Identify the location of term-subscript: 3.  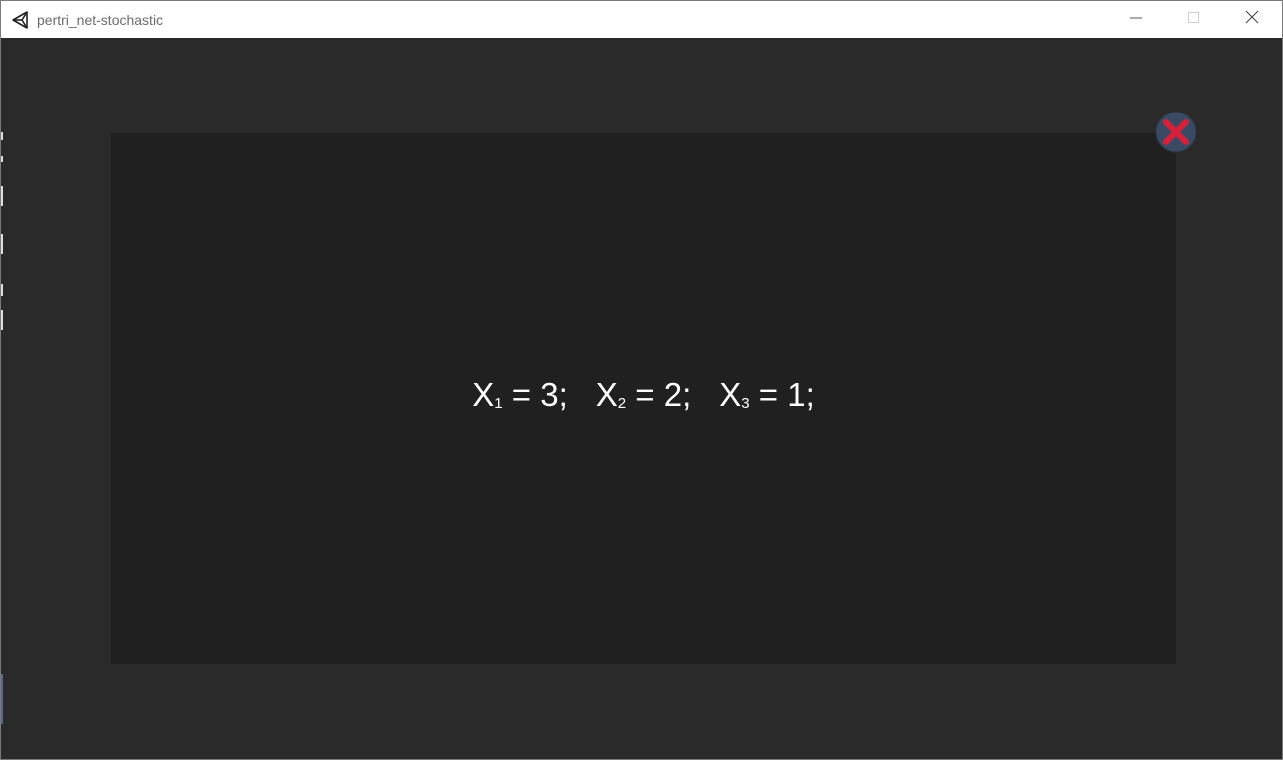
(745, 403).